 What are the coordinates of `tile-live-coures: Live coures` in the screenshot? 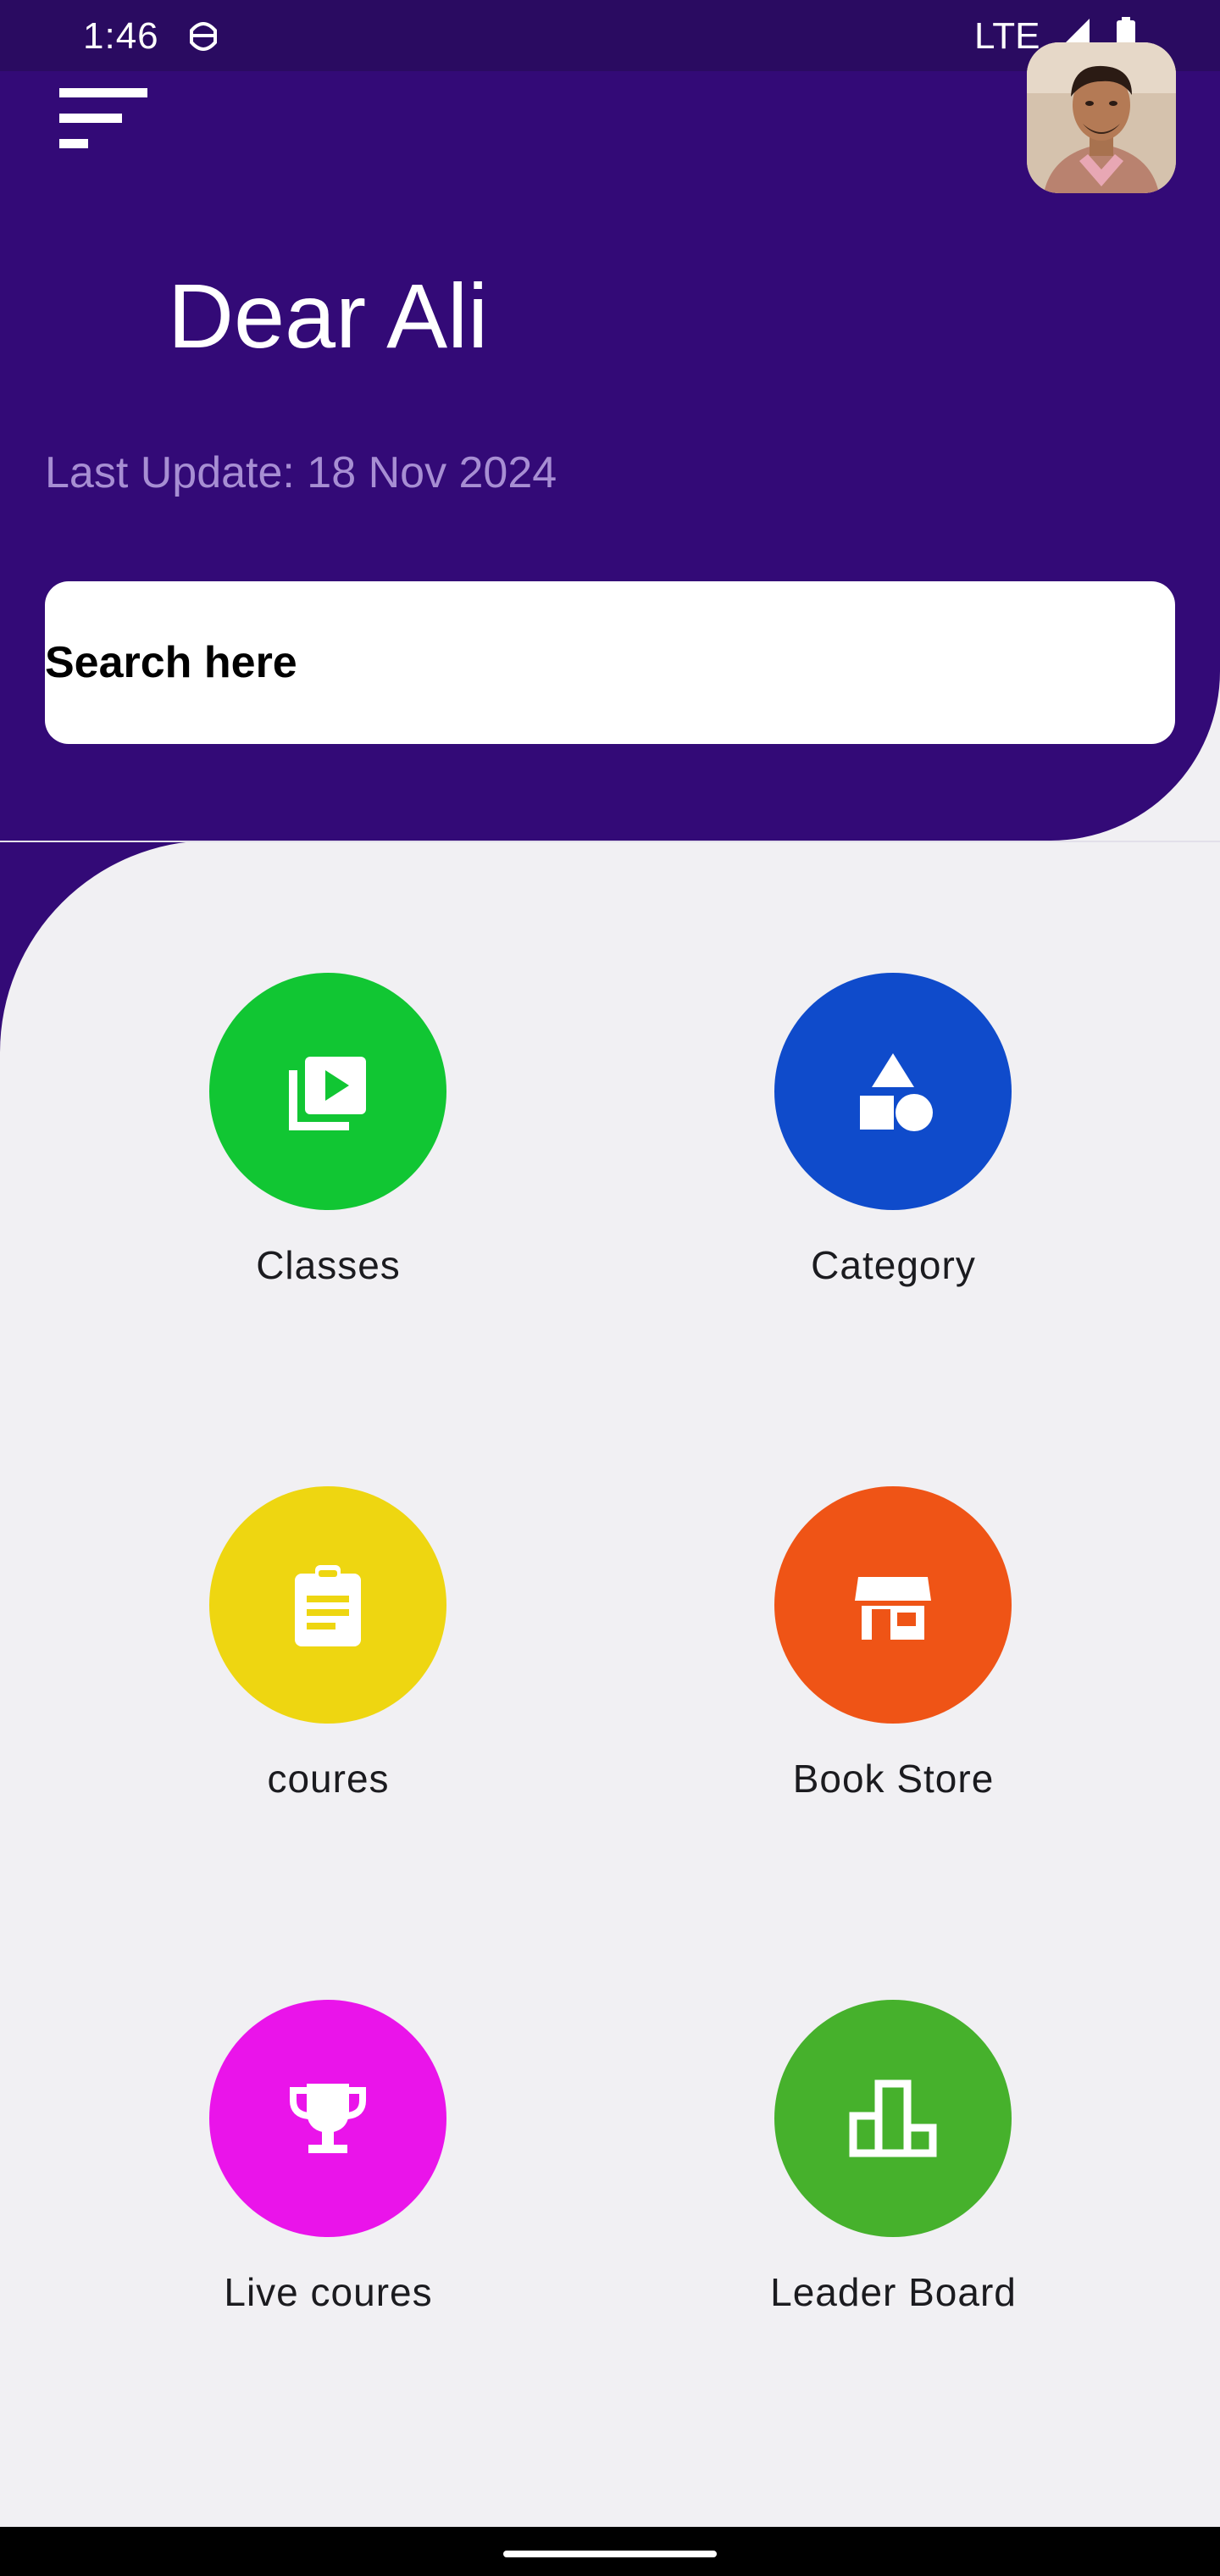 It's located at (305, 2178).